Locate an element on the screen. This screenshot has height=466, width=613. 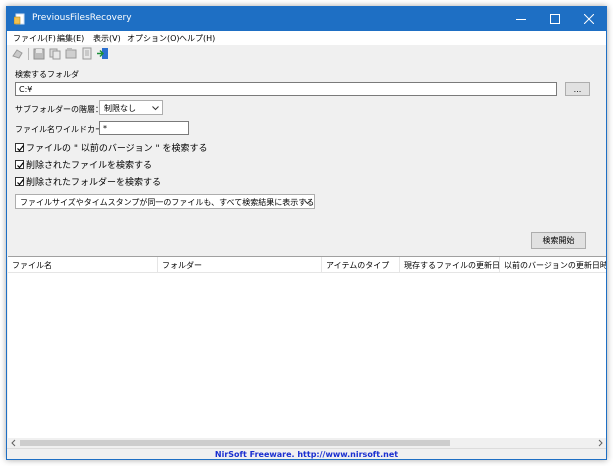
subfolder-depth-select: 制限なし is located at coordinates (131, 107).